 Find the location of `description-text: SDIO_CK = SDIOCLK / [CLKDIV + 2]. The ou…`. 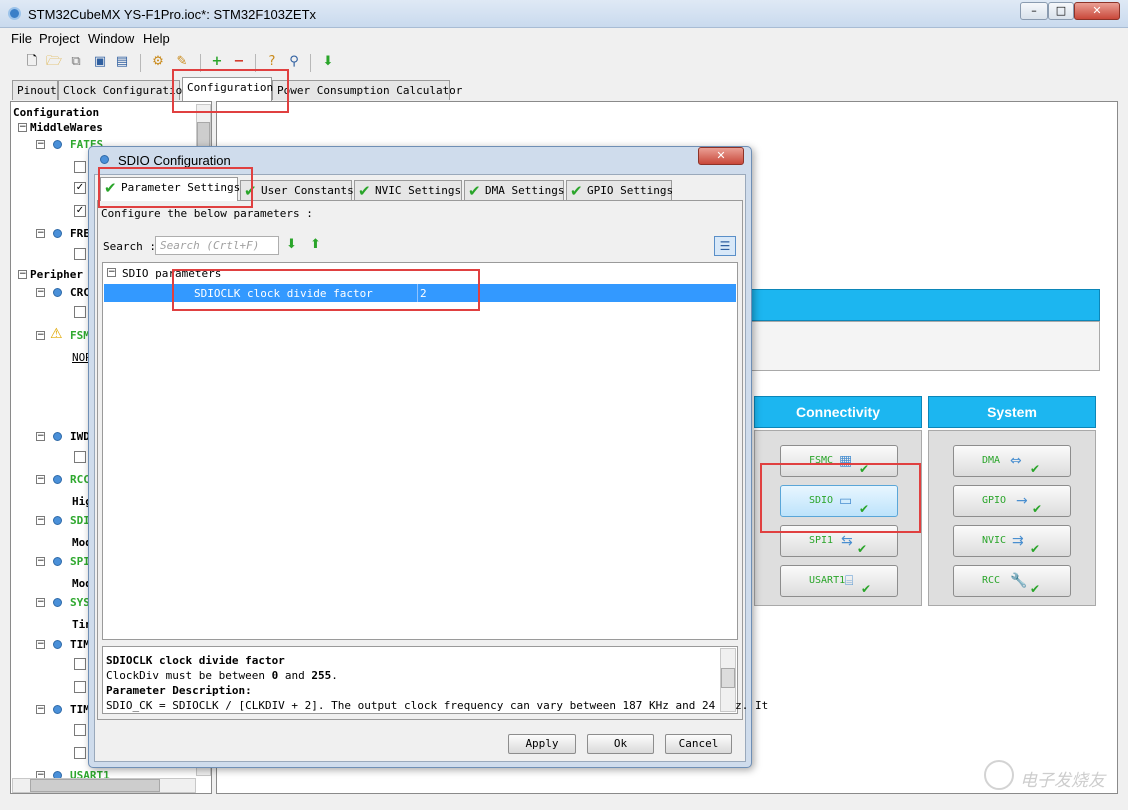

description-text: SDIO_CK = SDIOCLK / [CLKDIV + 2]. The ou… is located at coordinates (437, 705).